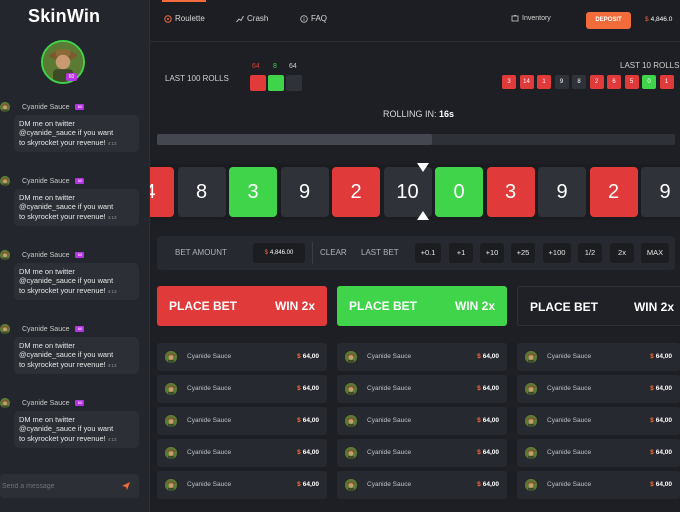 The image size is (680, 512). What do you see at coordinates (423, 167) in the screenshot?
I see `pointer-top-icon` at bounding box center [423, 167].